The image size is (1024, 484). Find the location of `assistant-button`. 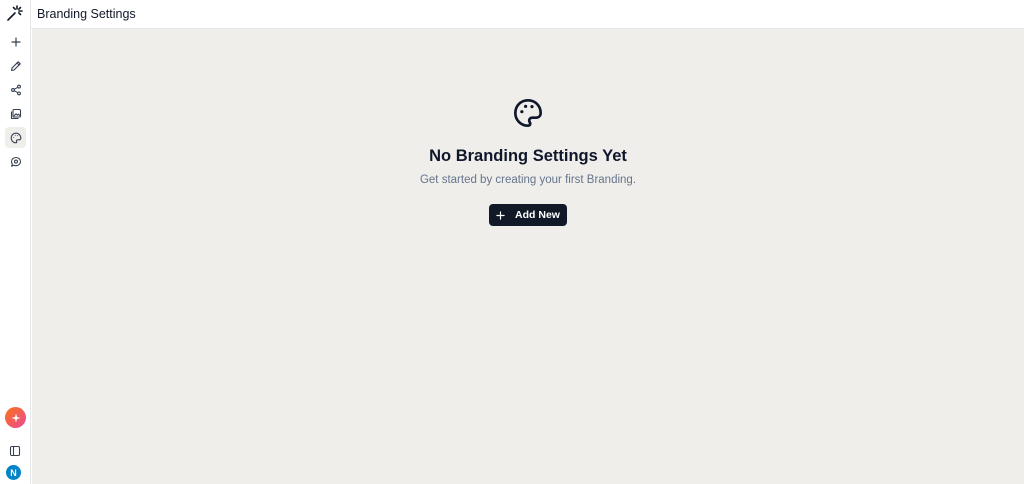

assistant-button is located at coordinates (15, 417).